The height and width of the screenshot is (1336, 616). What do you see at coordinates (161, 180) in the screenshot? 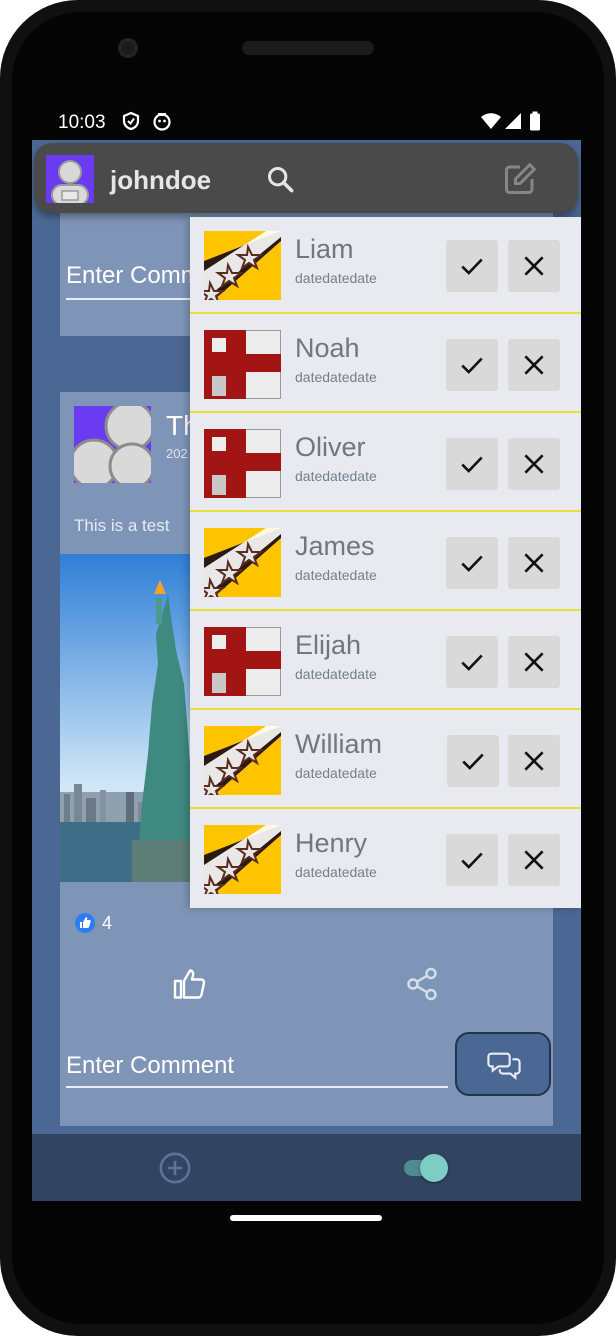
I see `username: johndoe` at bounding box center [161, 180].